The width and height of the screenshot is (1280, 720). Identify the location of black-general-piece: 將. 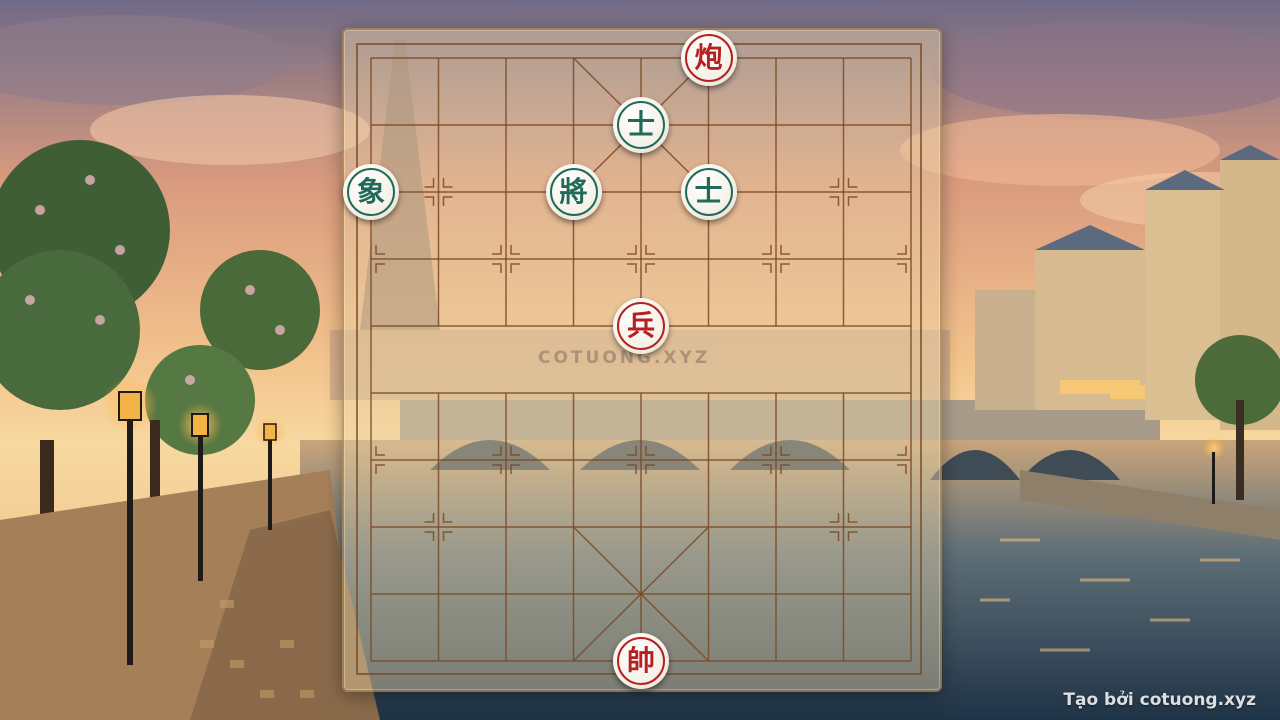
(573, 192).